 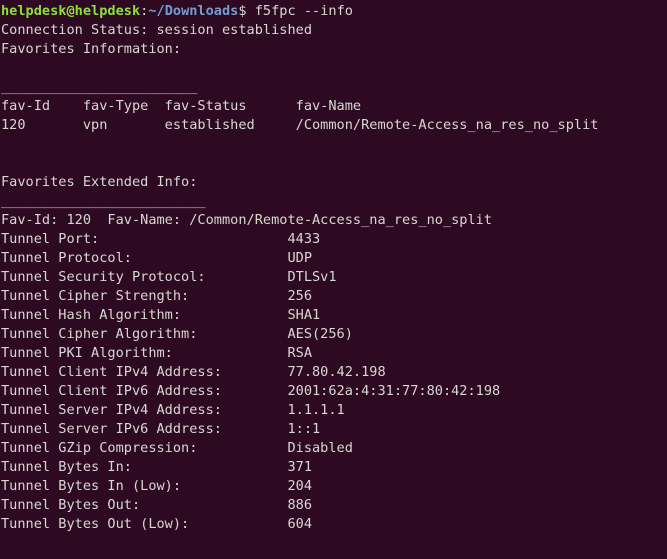 What do you see at coordinates (99, 87) in the screenshot?
I see `output-text: ________________________` at bounding box center [99, 87].